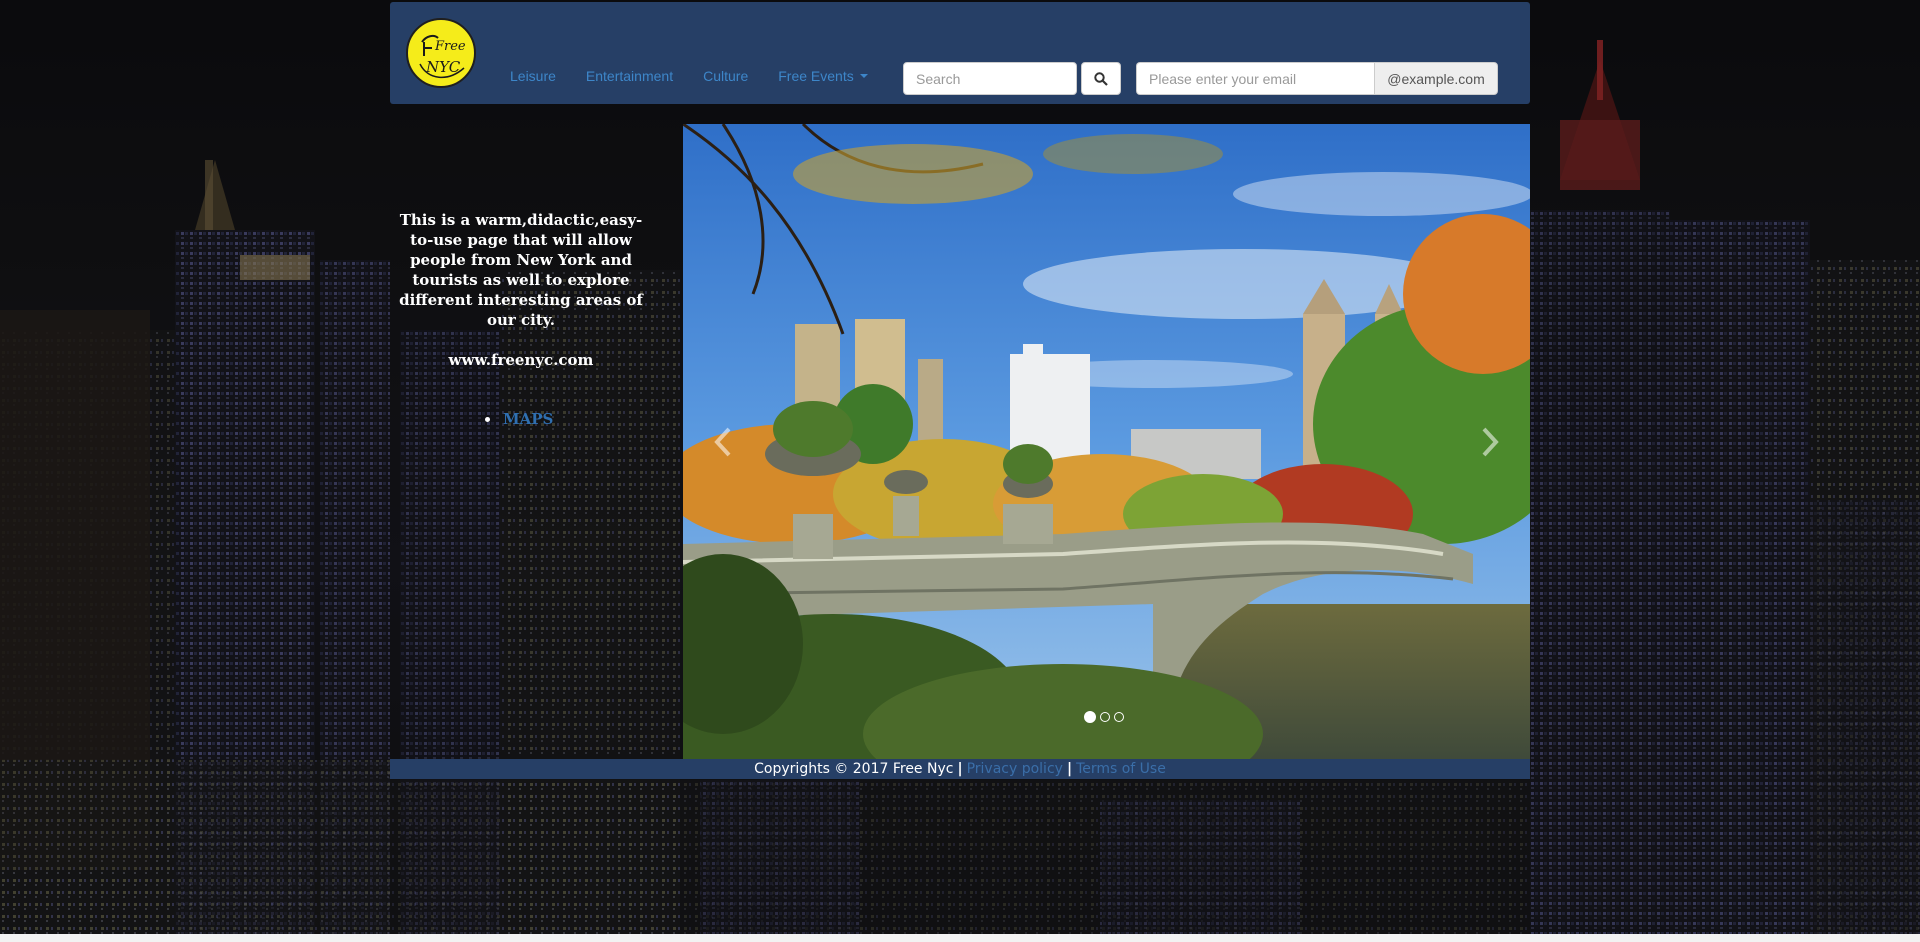 The height and width of the screenshot is (942, 1920). Describe the element at coordinates (960, 938) in the screenshot. I see `page-bottom-edge` at that location.